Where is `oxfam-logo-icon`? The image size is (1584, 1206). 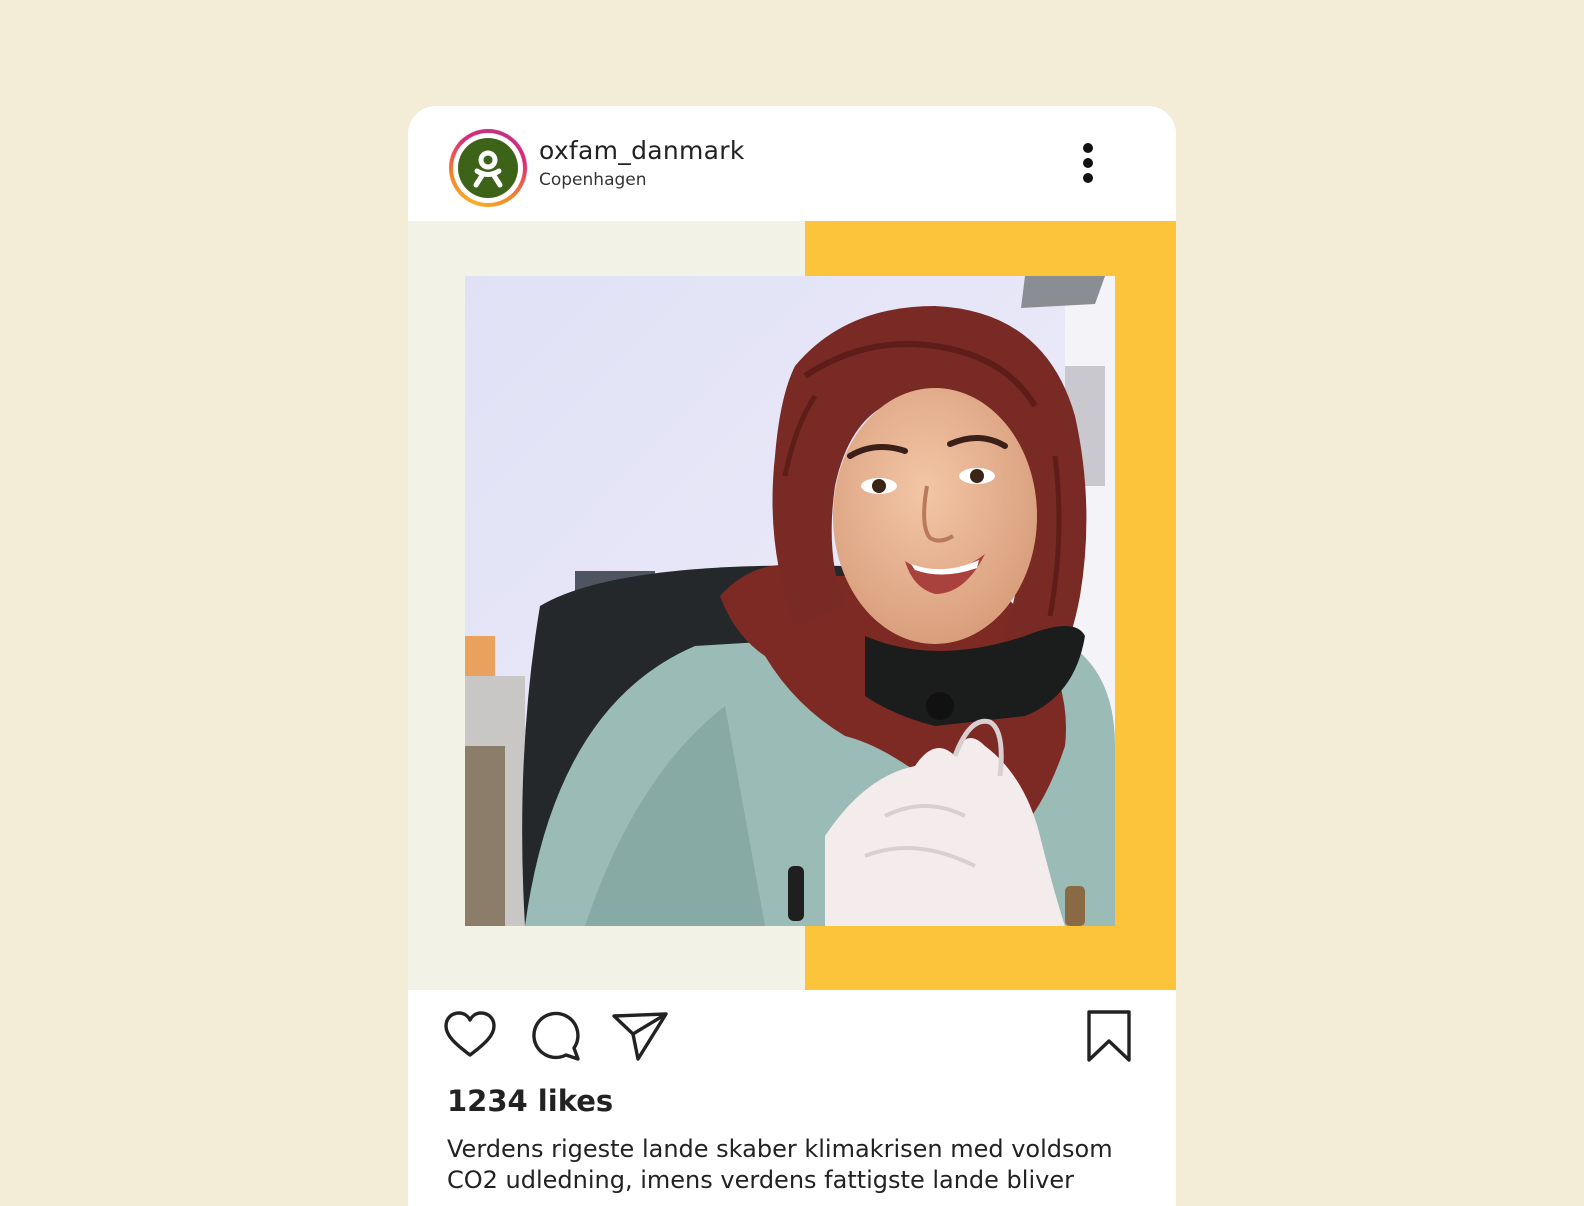
oxfam-logo-icon is located at coordinates (488, 168).